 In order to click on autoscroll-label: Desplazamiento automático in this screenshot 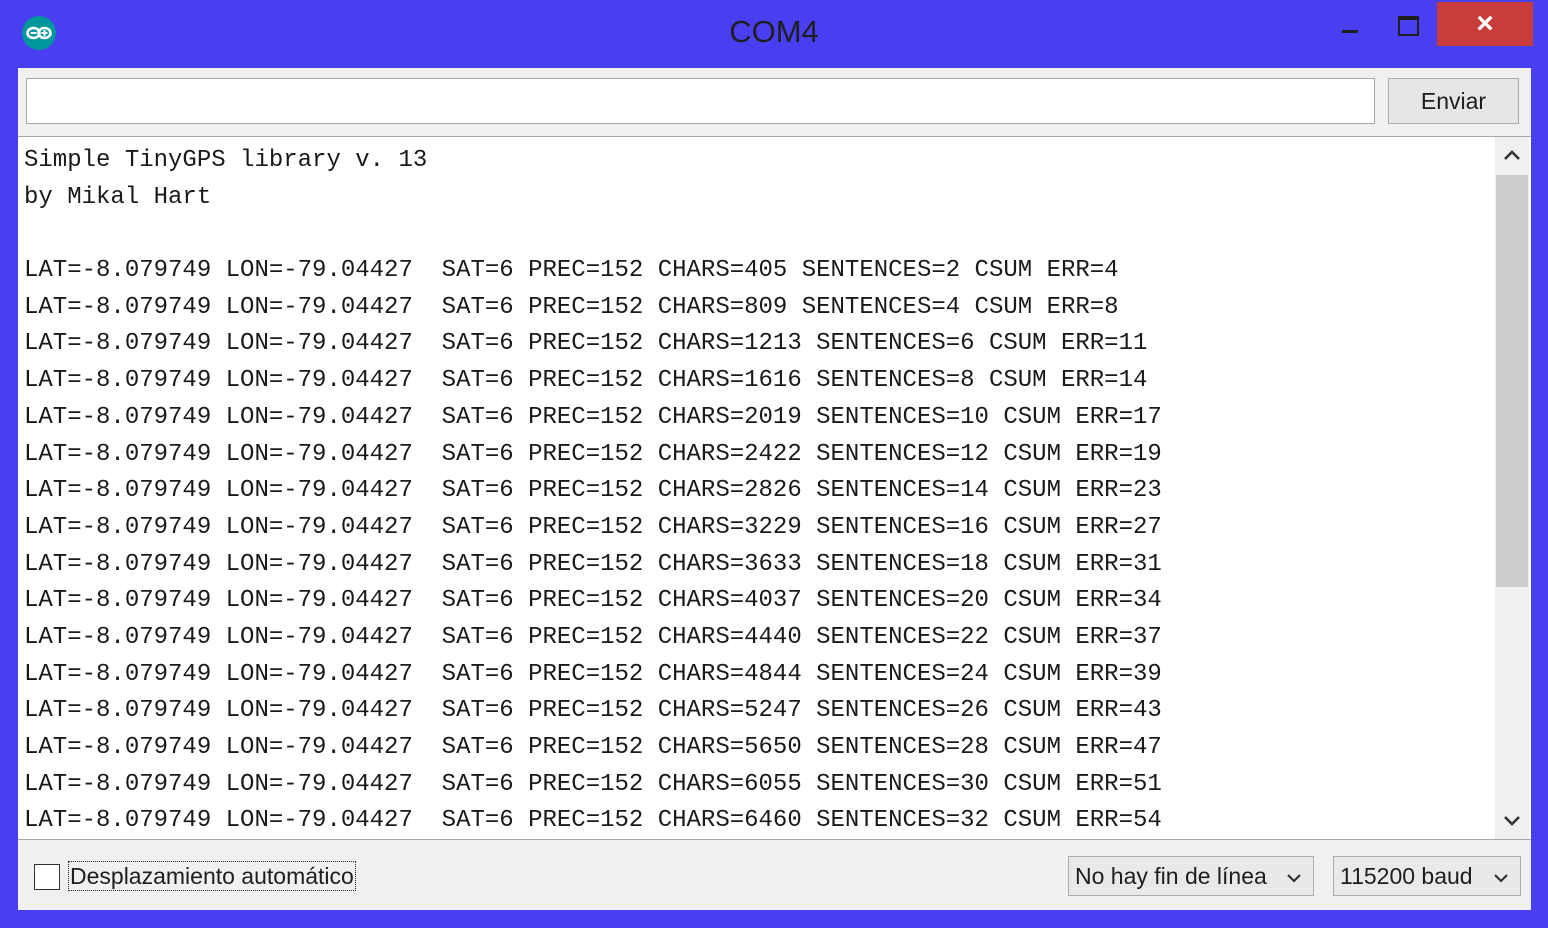, I will do `click(212, 876)`.